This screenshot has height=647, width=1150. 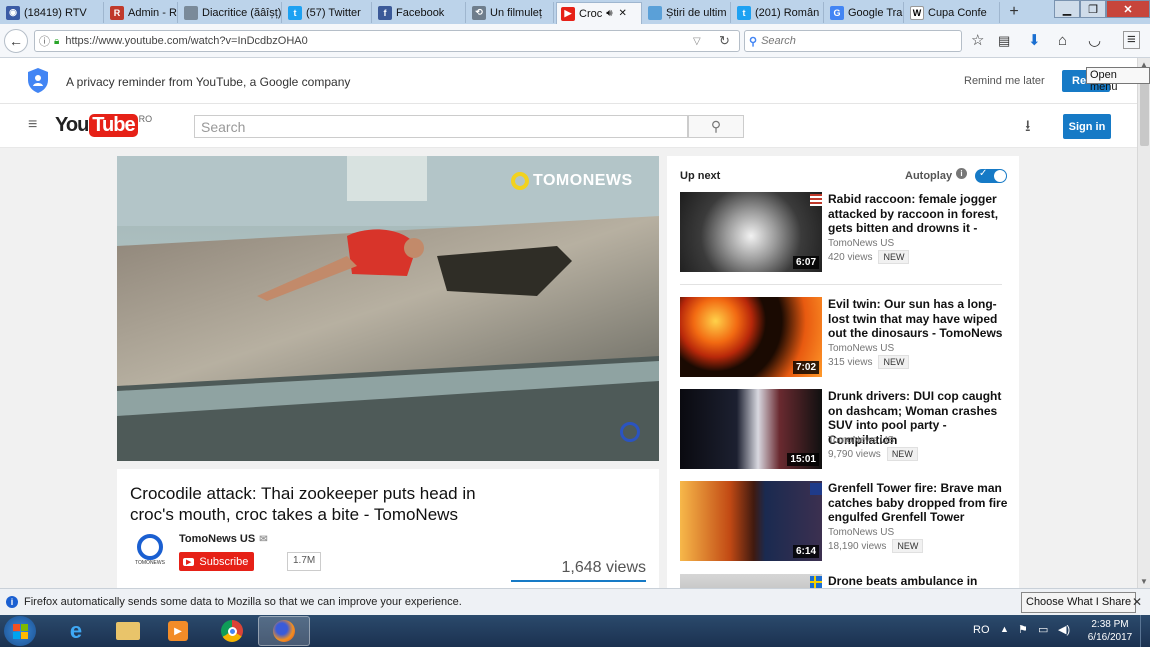 I want to click on view-count-text: 315 views, so click(x=850, y=362).